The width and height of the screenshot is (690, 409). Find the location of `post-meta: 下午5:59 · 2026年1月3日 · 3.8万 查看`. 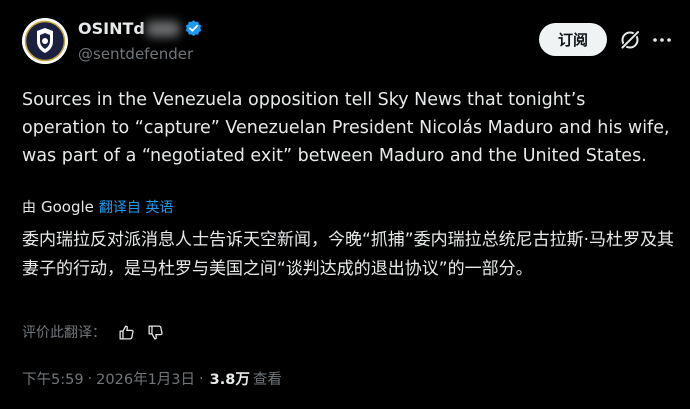

post-meta: 下午5:59 · 2026年1月3日 · 3.8万 查看 is located at coordinates (152, 378).